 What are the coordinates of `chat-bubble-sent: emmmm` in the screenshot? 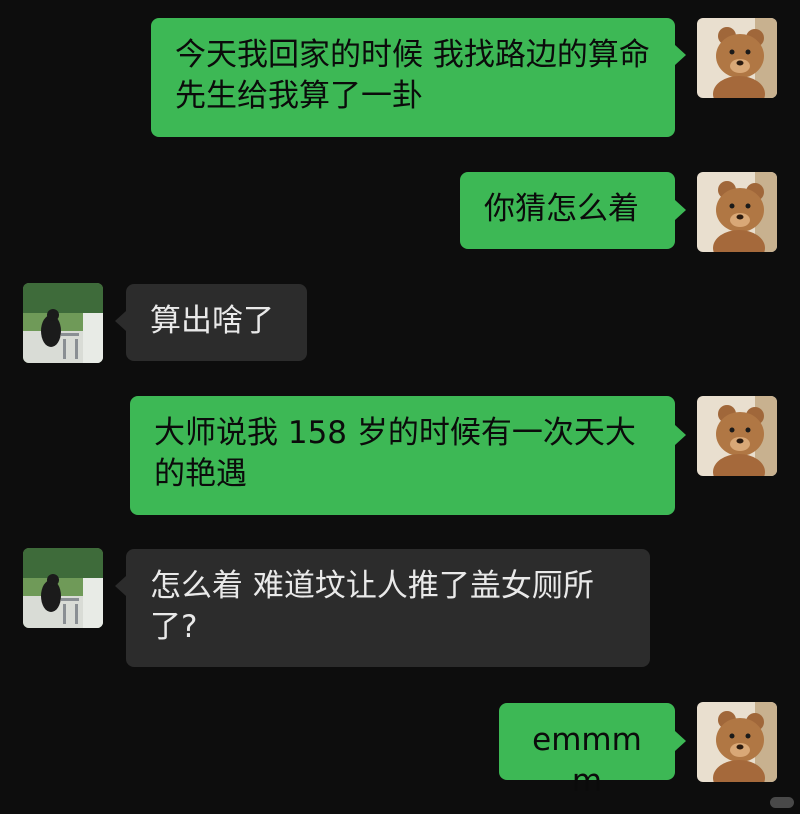 It's located at (587, 751).